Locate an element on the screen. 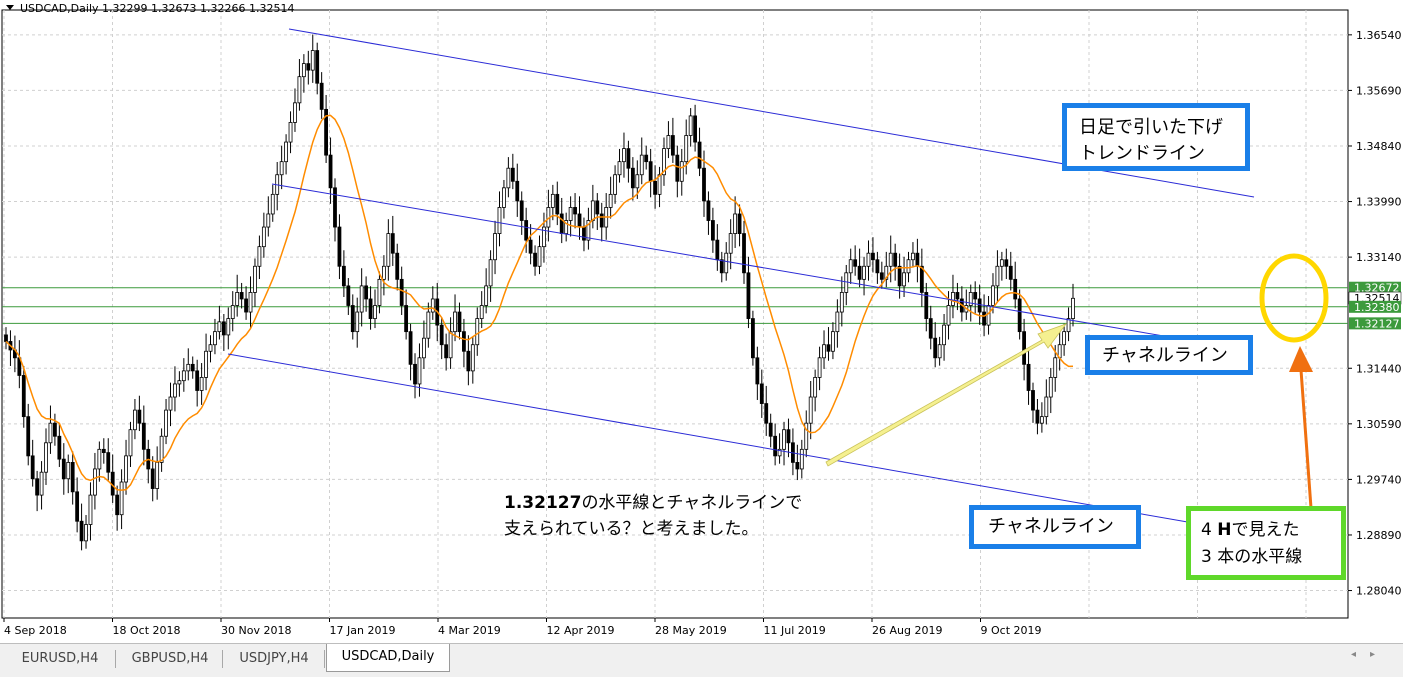  chevron-left-icon: ◂ is located at coordinates (1360, 654).